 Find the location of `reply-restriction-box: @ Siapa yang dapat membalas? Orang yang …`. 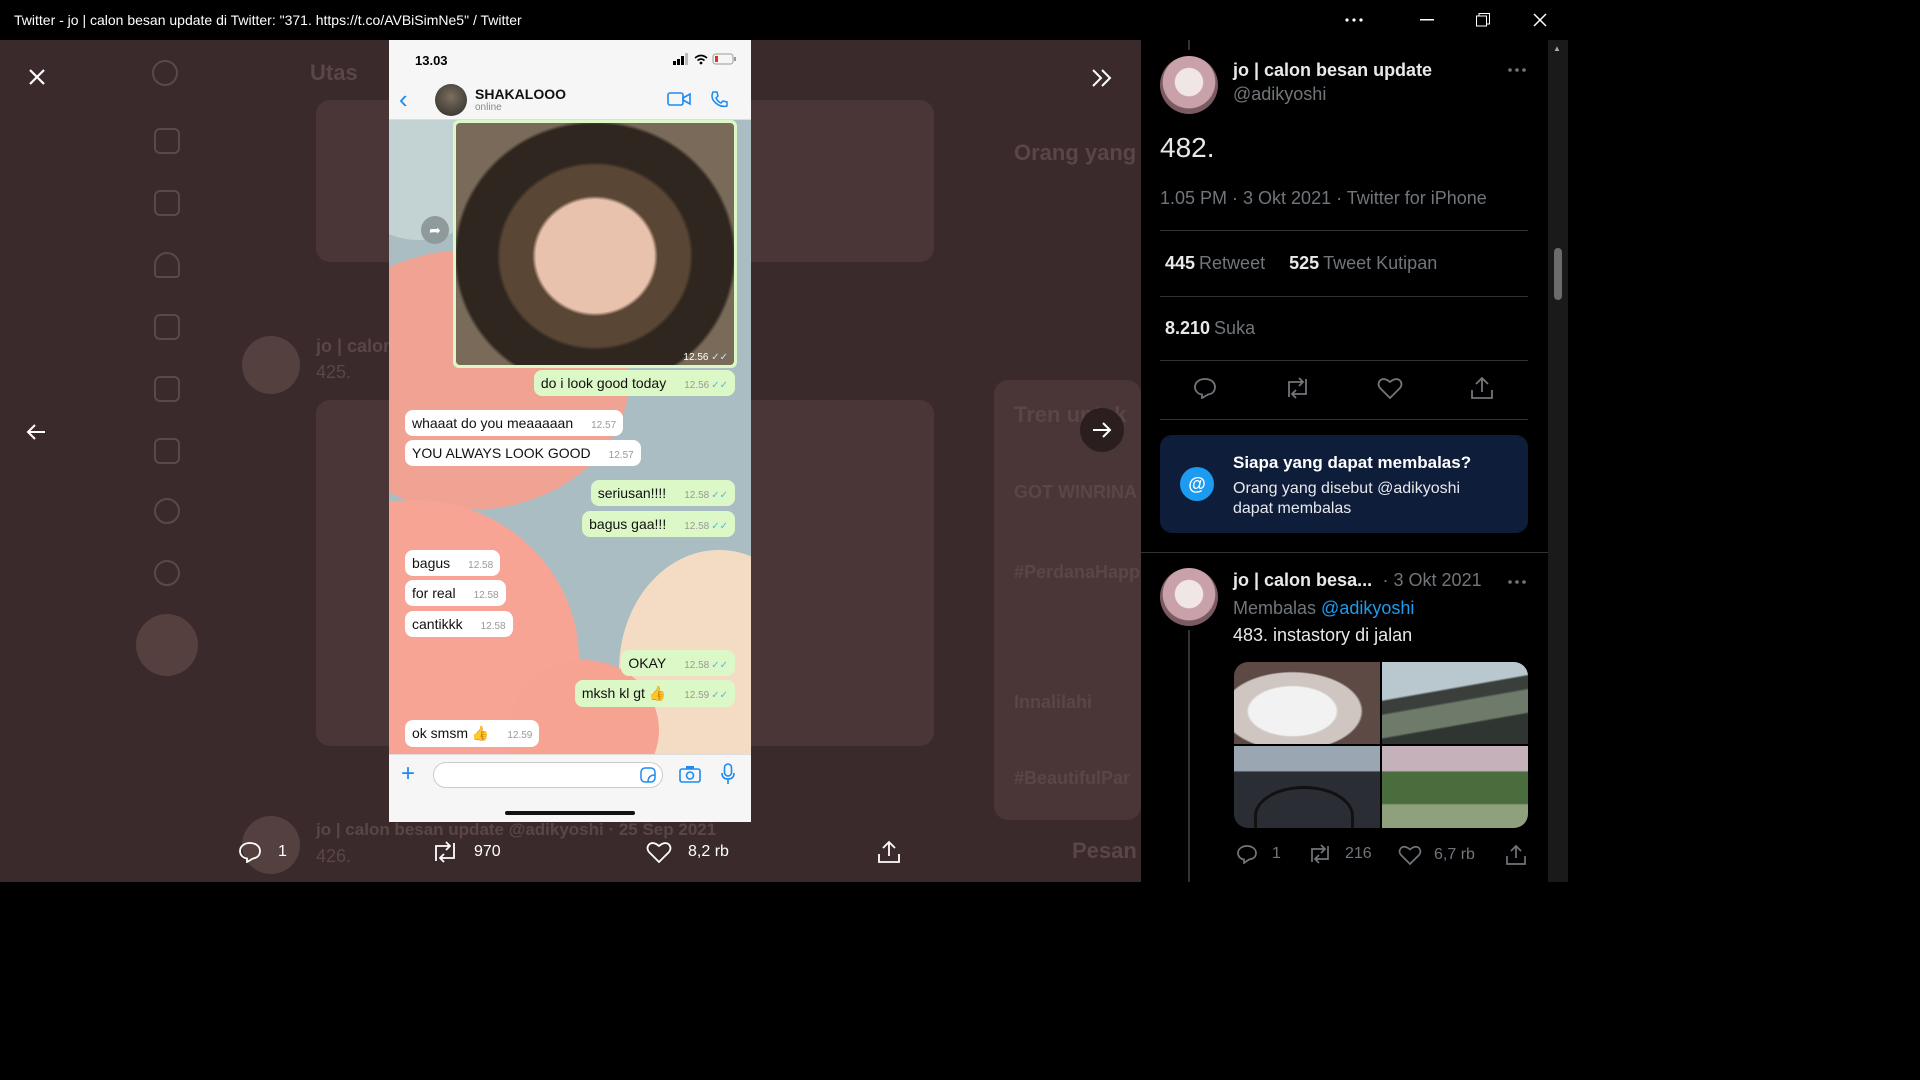

reply-restriction-box: @ Siapa yang dapat membalas? Orang yang … is located at coordinates (1344, 484).